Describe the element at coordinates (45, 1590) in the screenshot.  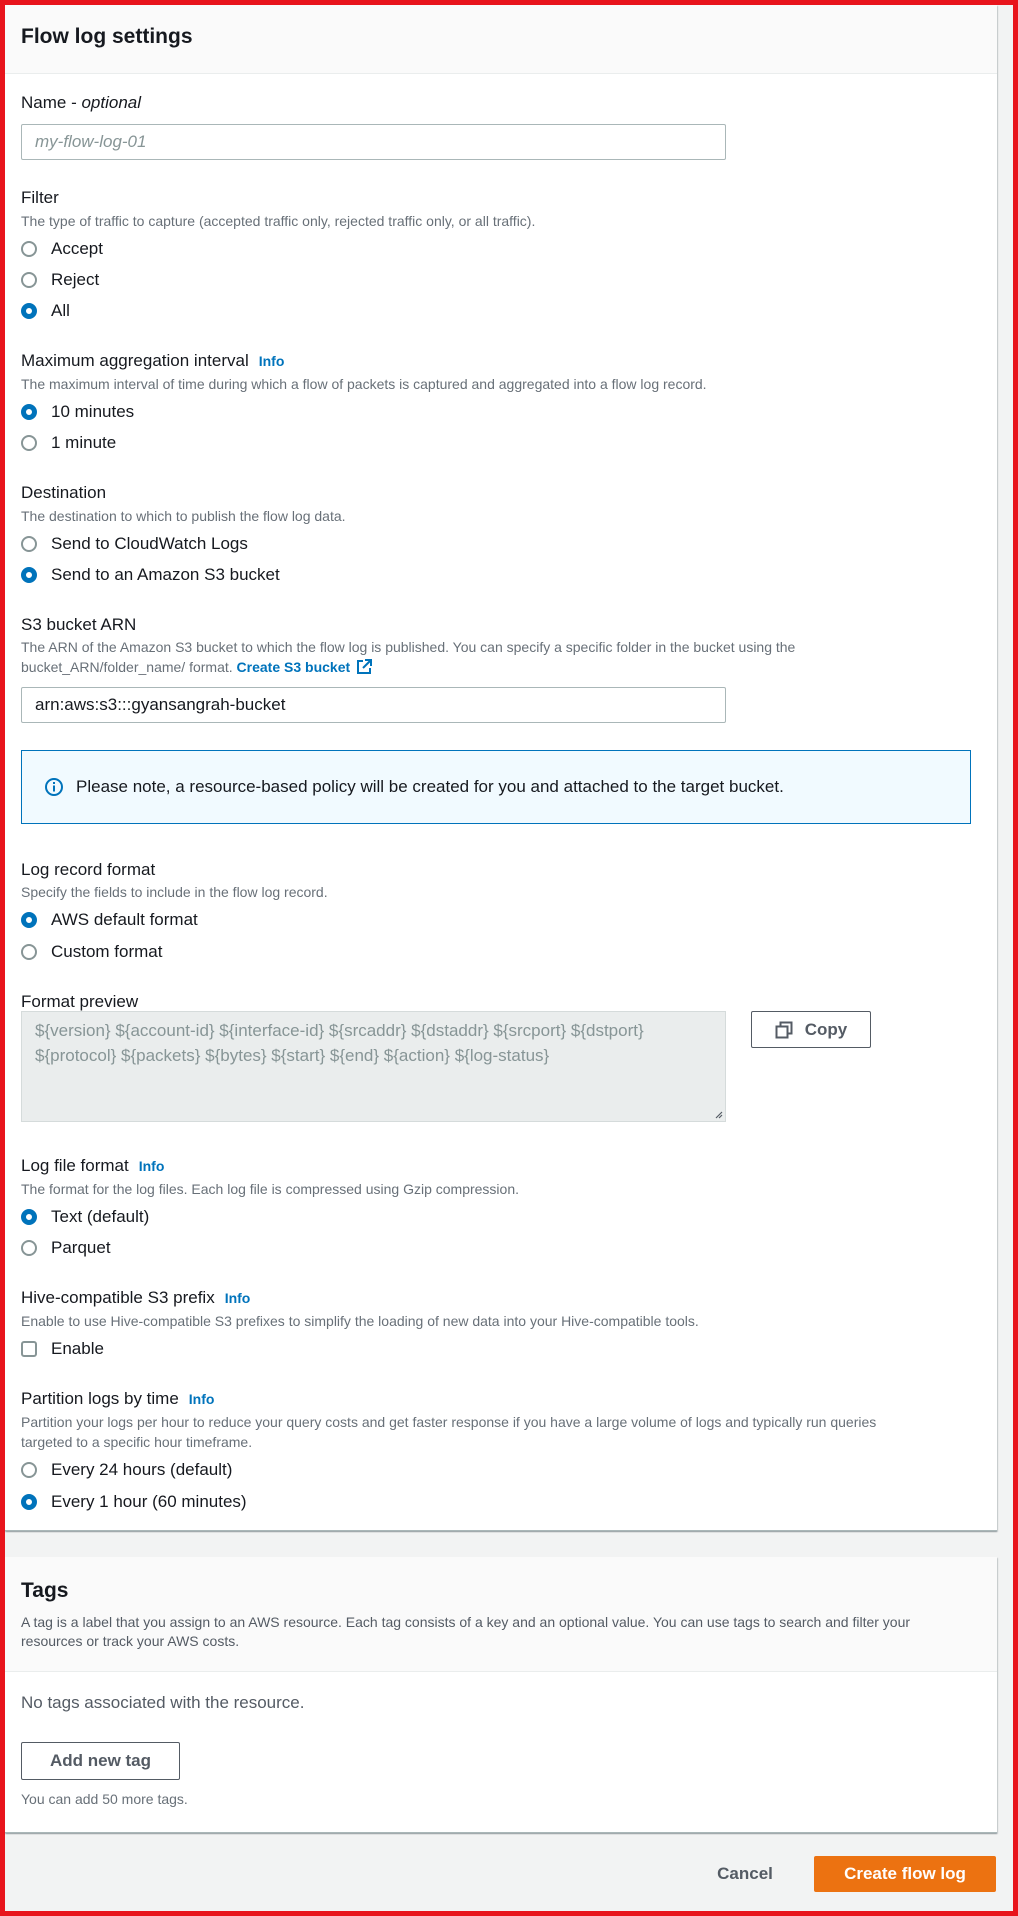
I see `tags-title: Tags` at that location.